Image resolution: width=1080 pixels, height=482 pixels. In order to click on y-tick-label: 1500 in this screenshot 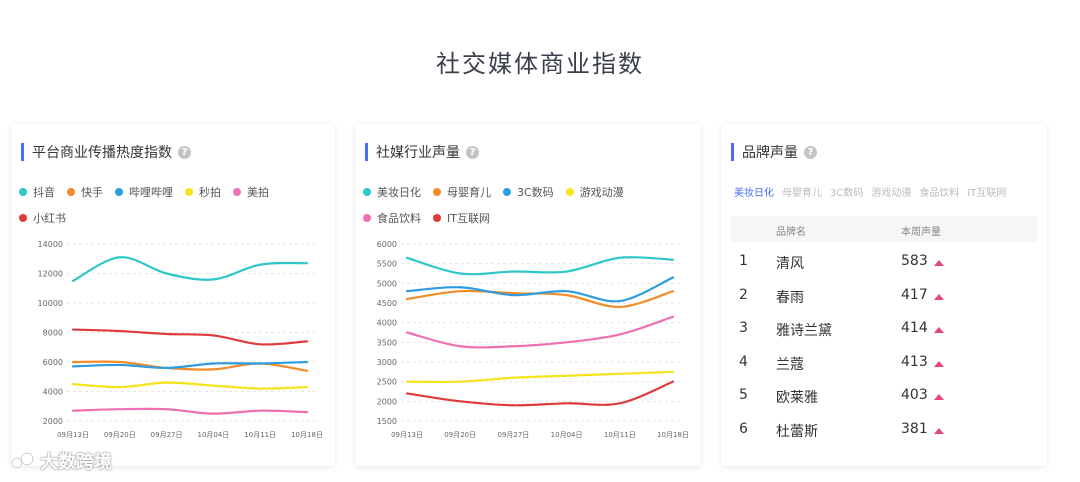, I will do `click(387, 421)`.